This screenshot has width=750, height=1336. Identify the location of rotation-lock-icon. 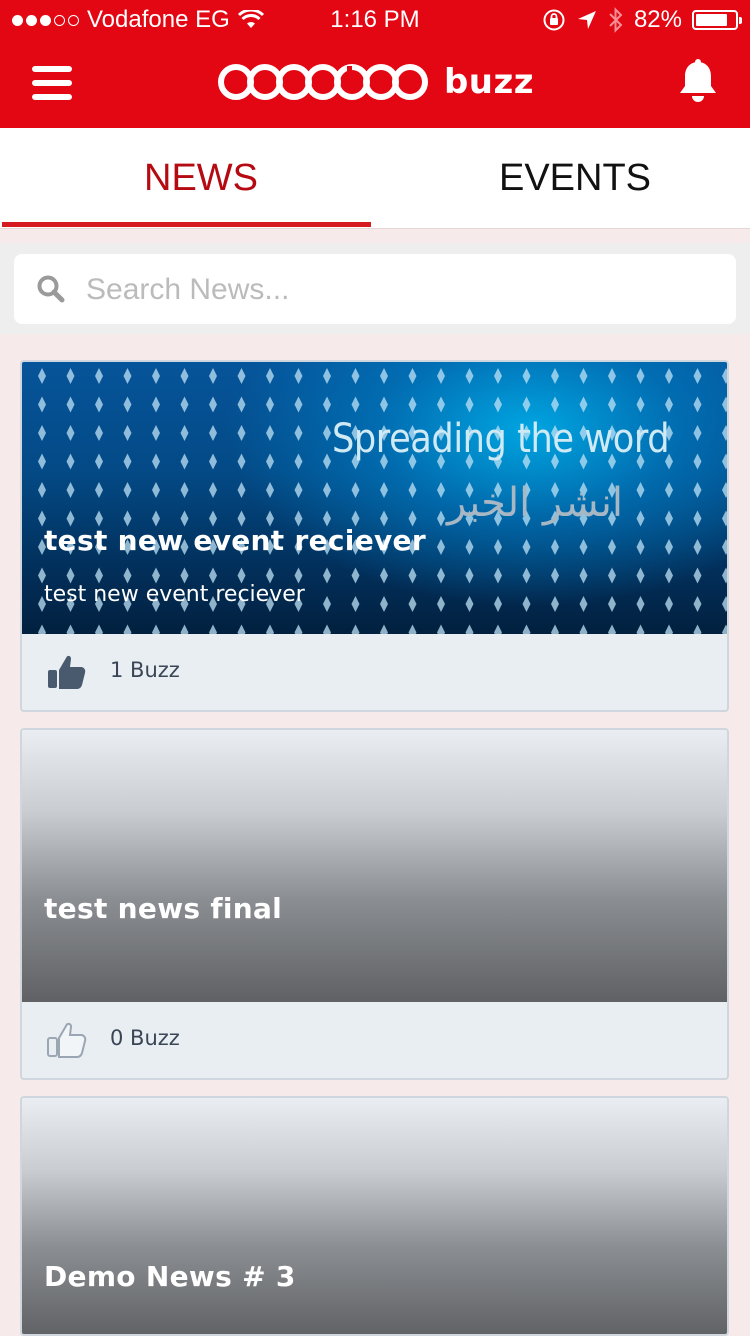
(554, 20).